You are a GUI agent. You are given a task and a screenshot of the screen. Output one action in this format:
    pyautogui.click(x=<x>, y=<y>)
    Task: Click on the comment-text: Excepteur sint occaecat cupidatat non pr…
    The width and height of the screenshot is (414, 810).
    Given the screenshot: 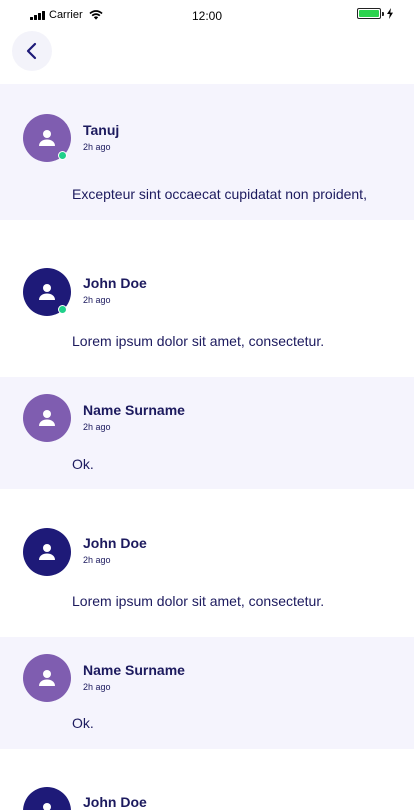 What is the action you would take?
    pyautogui.click(x=219, y=194)
    